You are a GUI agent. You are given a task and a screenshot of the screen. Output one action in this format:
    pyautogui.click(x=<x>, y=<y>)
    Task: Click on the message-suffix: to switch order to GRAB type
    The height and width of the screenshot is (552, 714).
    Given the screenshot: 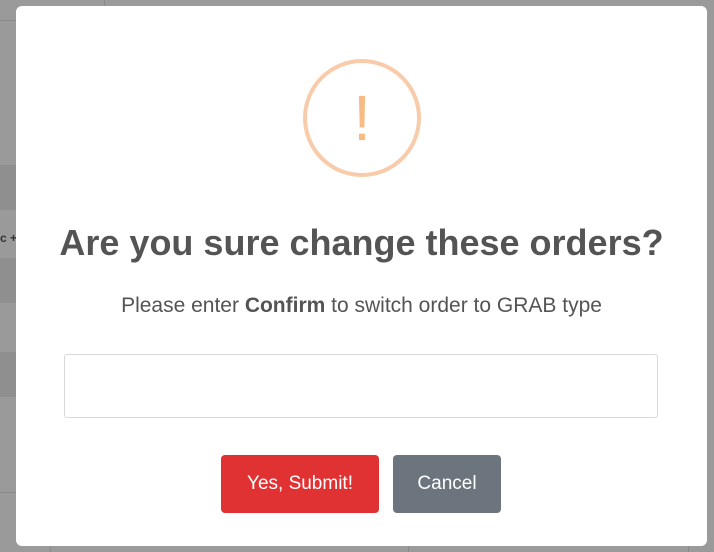 What is the action you would take?
    pyautogui.click(x=463, y=305)
    